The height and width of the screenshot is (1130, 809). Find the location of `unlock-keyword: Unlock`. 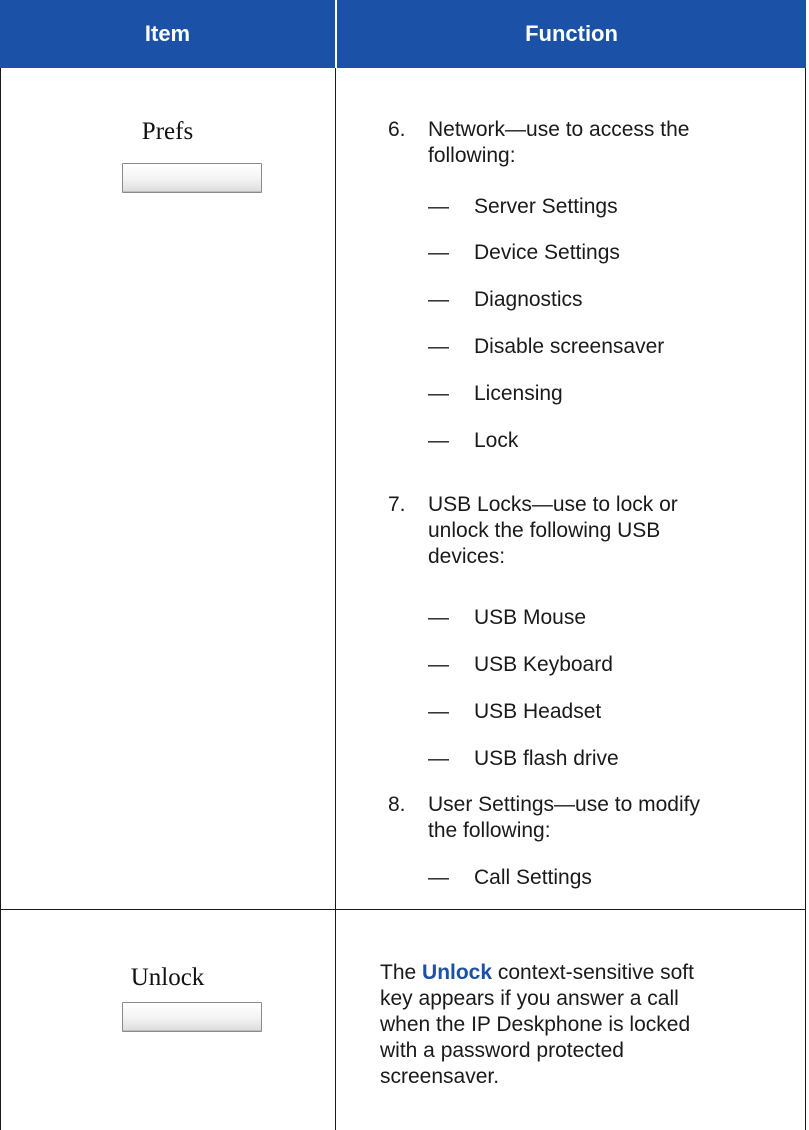

unlock-keyword: Unlock is located at coordinates (457, 972).